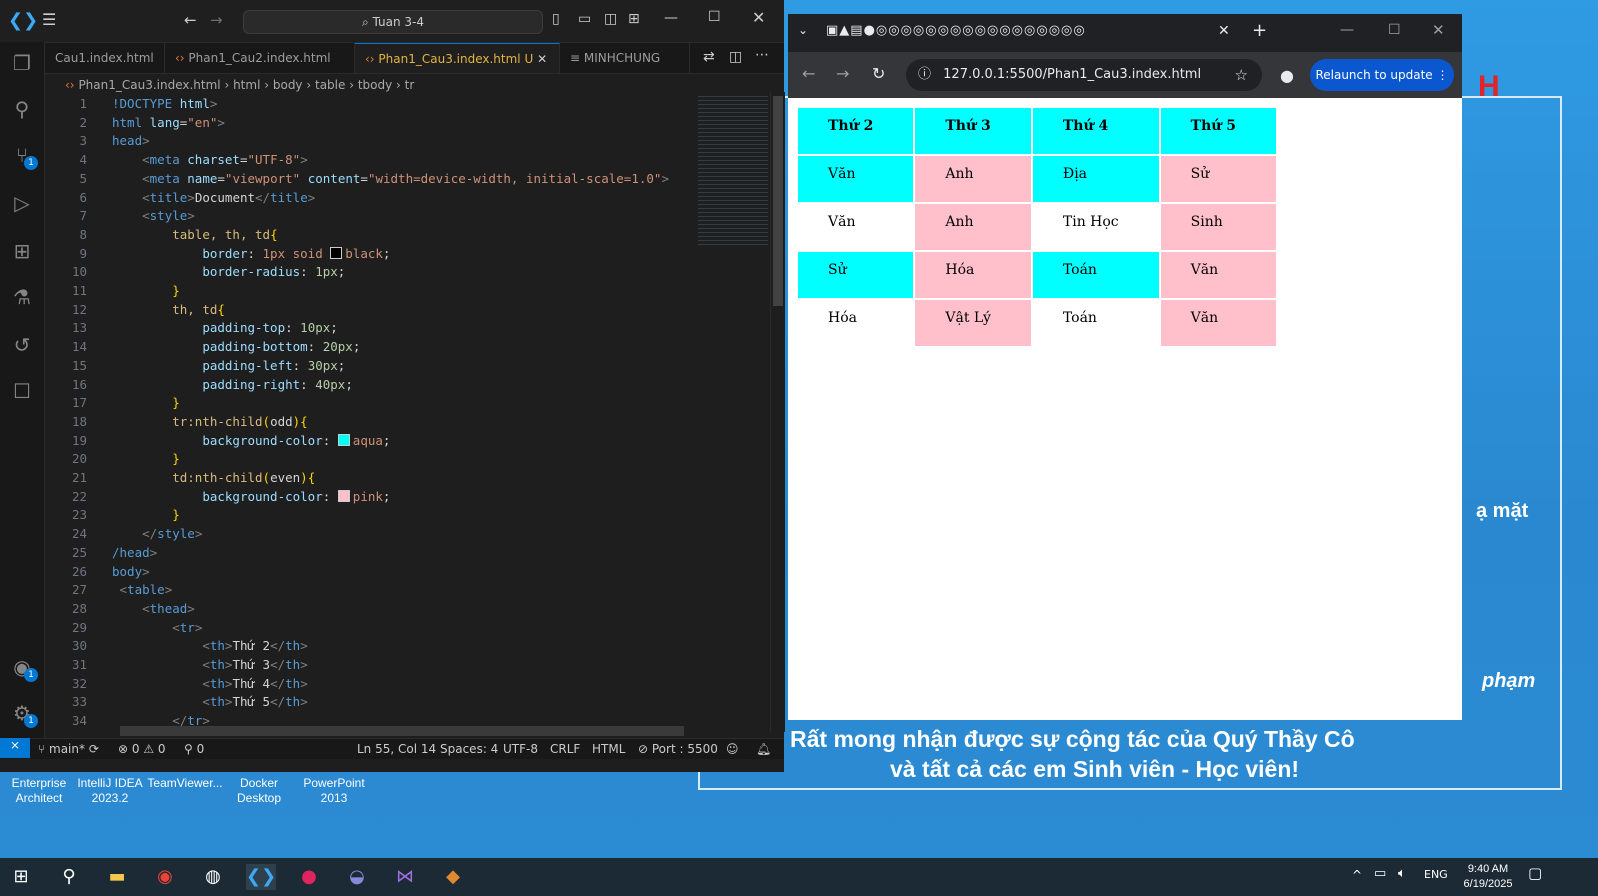 The width and height of the screenshot is (1598, 896). I want to click on html-file-icon: ‹›, so click(182, 58).